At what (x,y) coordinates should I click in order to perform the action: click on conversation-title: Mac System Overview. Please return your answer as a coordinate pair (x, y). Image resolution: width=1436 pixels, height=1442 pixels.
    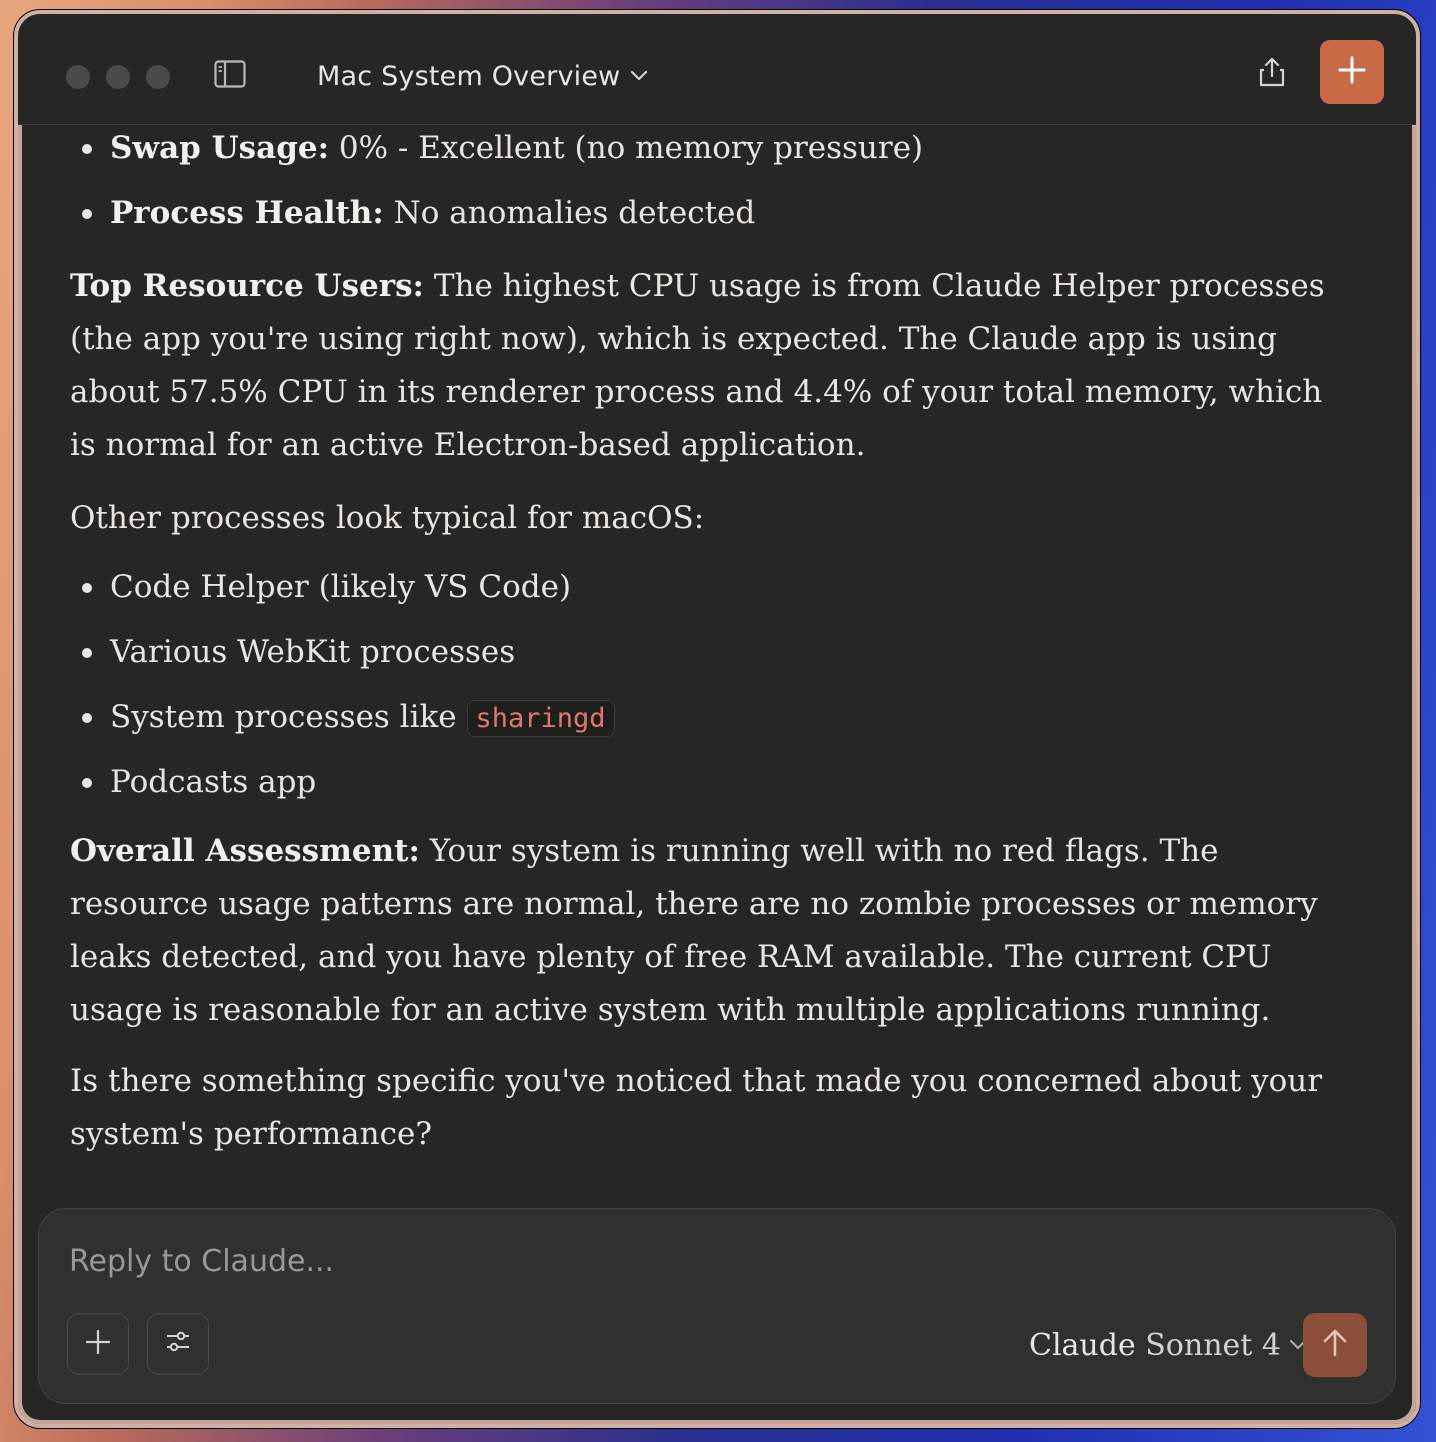
    Looking at the image, I should click on (469, 76).